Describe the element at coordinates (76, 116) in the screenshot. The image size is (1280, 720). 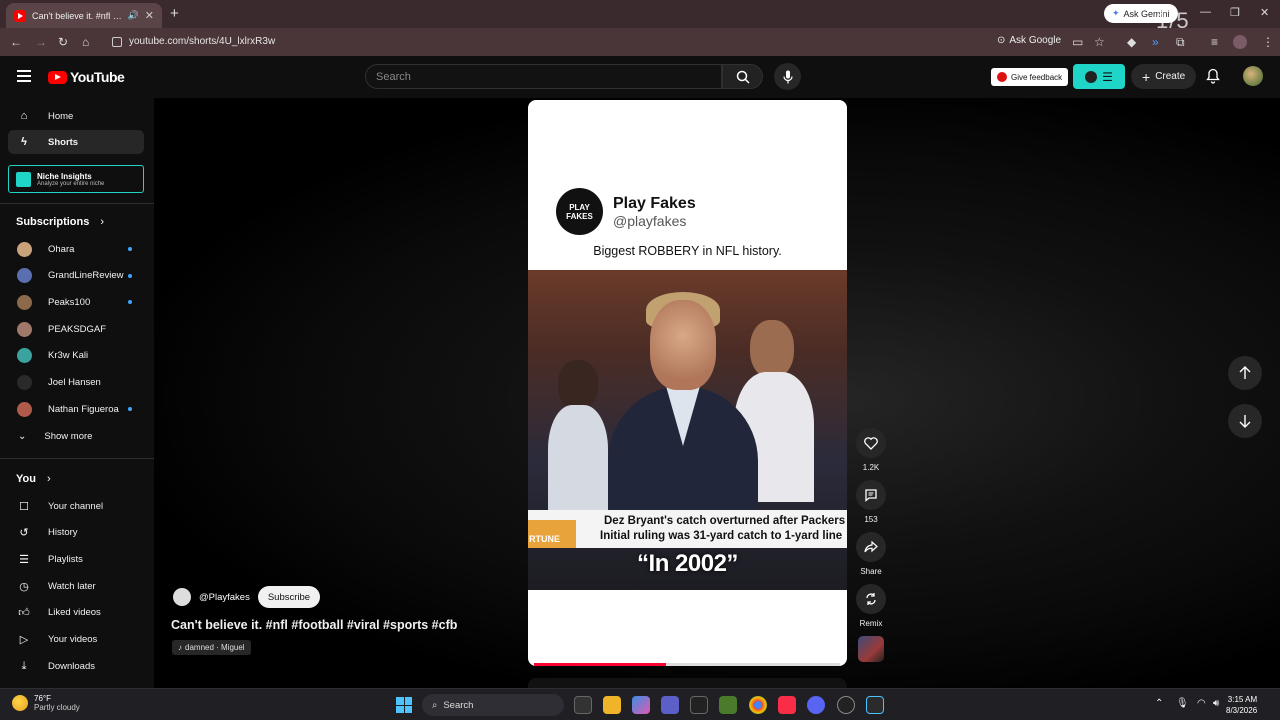
I see `sidebar-item-home: ⌂ Home` at that location.